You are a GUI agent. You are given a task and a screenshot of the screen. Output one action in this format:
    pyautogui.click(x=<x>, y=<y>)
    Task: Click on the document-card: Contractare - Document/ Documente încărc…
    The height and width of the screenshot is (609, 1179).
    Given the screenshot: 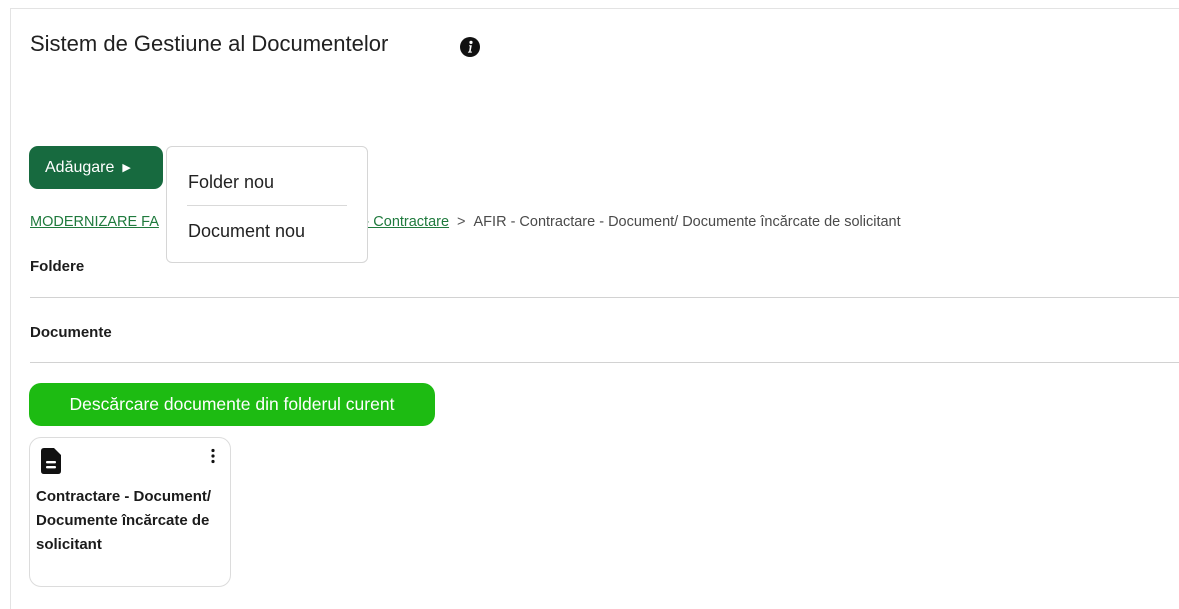 What is the action you would take?
    pyautogui.click(x=130, y=512)
    